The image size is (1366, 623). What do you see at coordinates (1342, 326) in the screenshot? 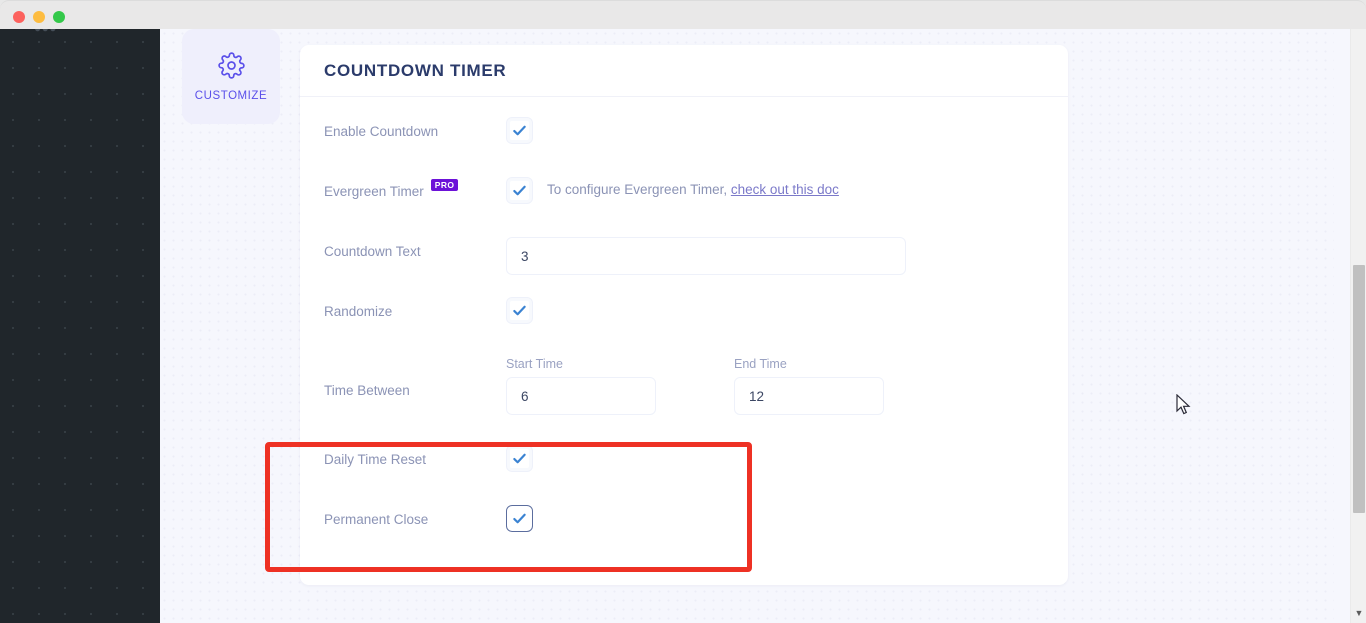
I see `page-right-gutter` at bounding box center [1342, 326].